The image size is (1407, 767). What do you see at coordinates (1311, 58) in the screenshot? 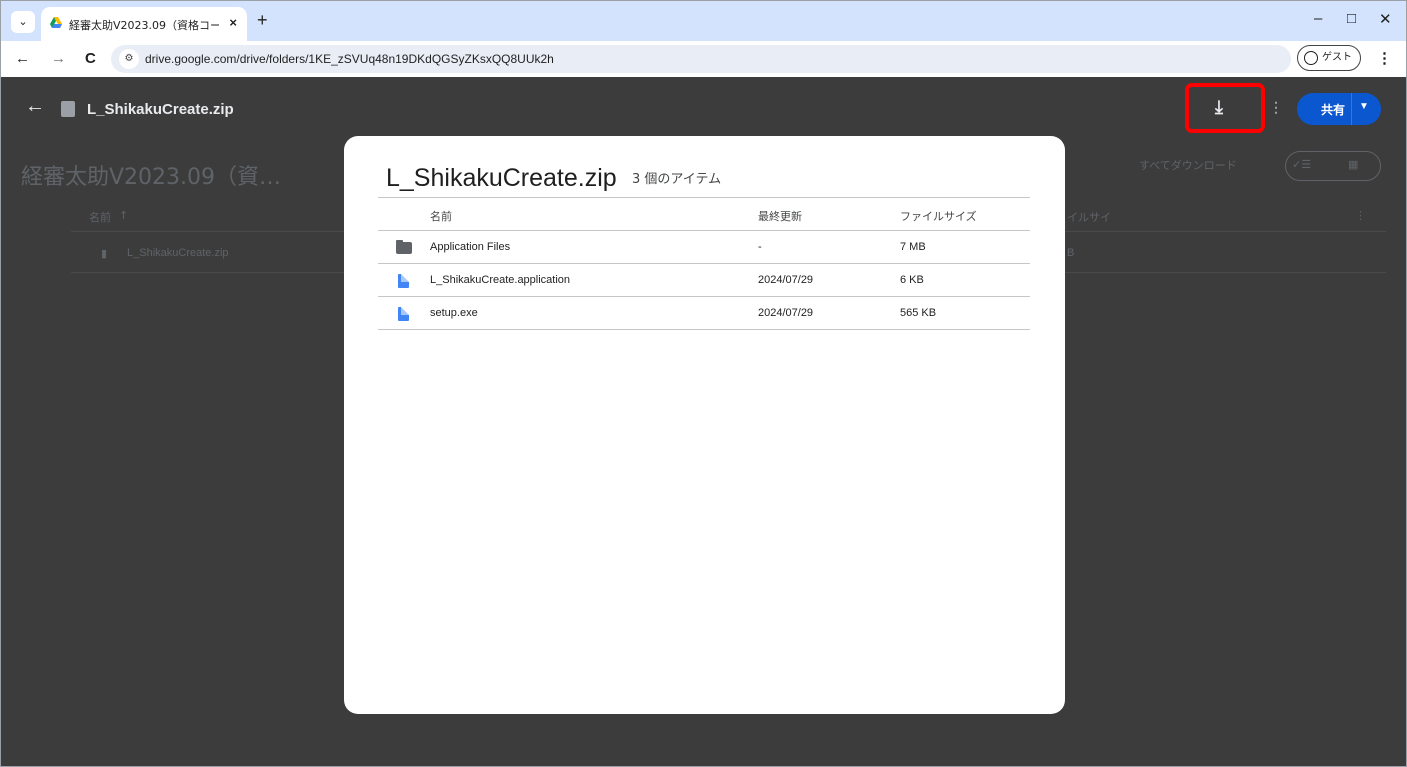
I see `profile-icon` at bounding box center [1311, 58].